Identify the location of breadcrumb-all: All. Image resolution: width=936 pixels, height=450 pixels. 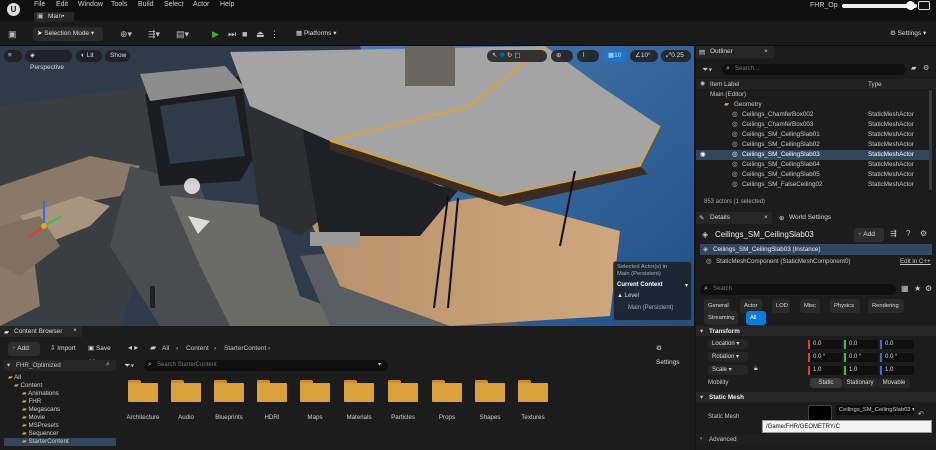
(165, 348).